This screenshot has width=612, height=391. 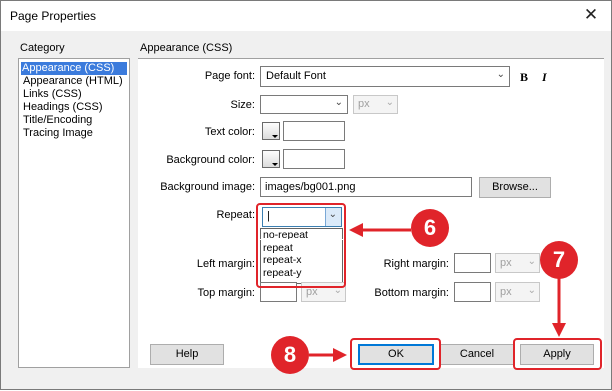 What do you see at coordinates (430, 228) in the screenshot?
I see `step-6-badge: 6` at bounding box center [430, 228].